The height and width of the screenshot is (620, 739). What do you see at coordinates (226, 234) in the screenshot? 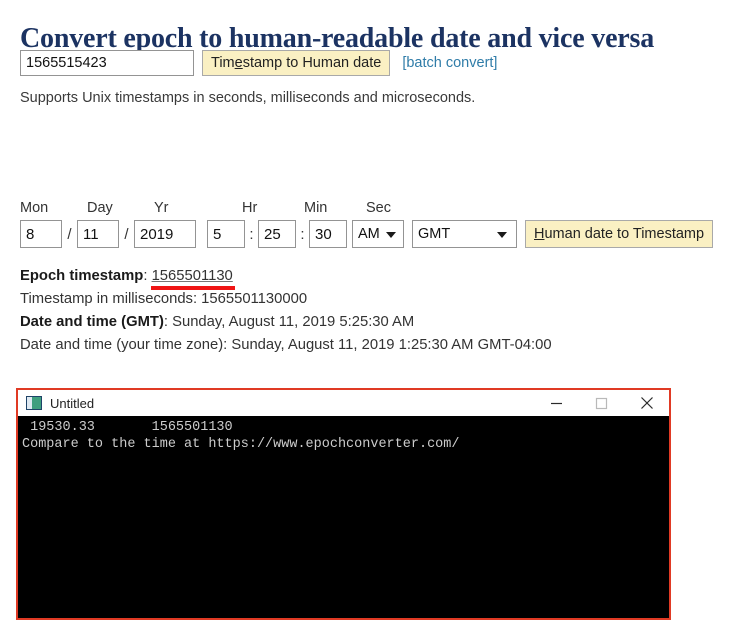
I see `hour-input` at bounding box center [226, 234].